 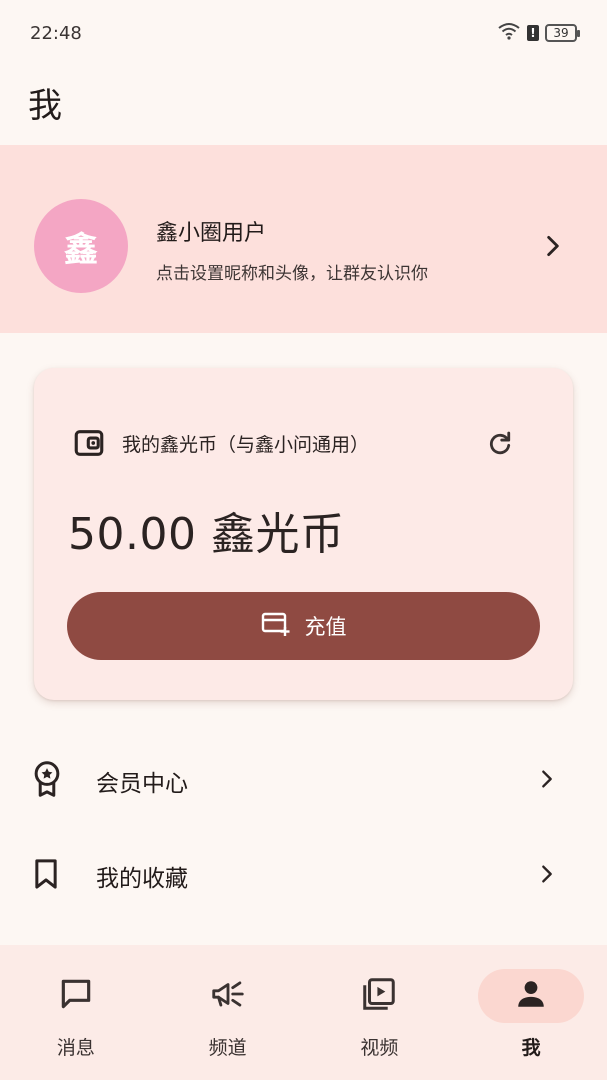 I want to click on person-icon, so click(x=531, y=996).